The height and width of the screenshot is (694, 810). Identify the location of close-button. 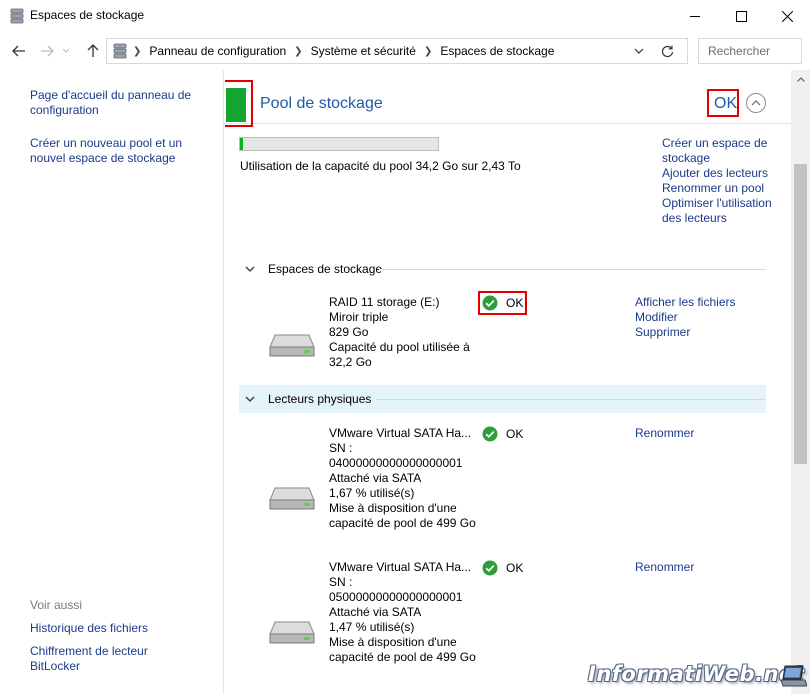
(787, 16).